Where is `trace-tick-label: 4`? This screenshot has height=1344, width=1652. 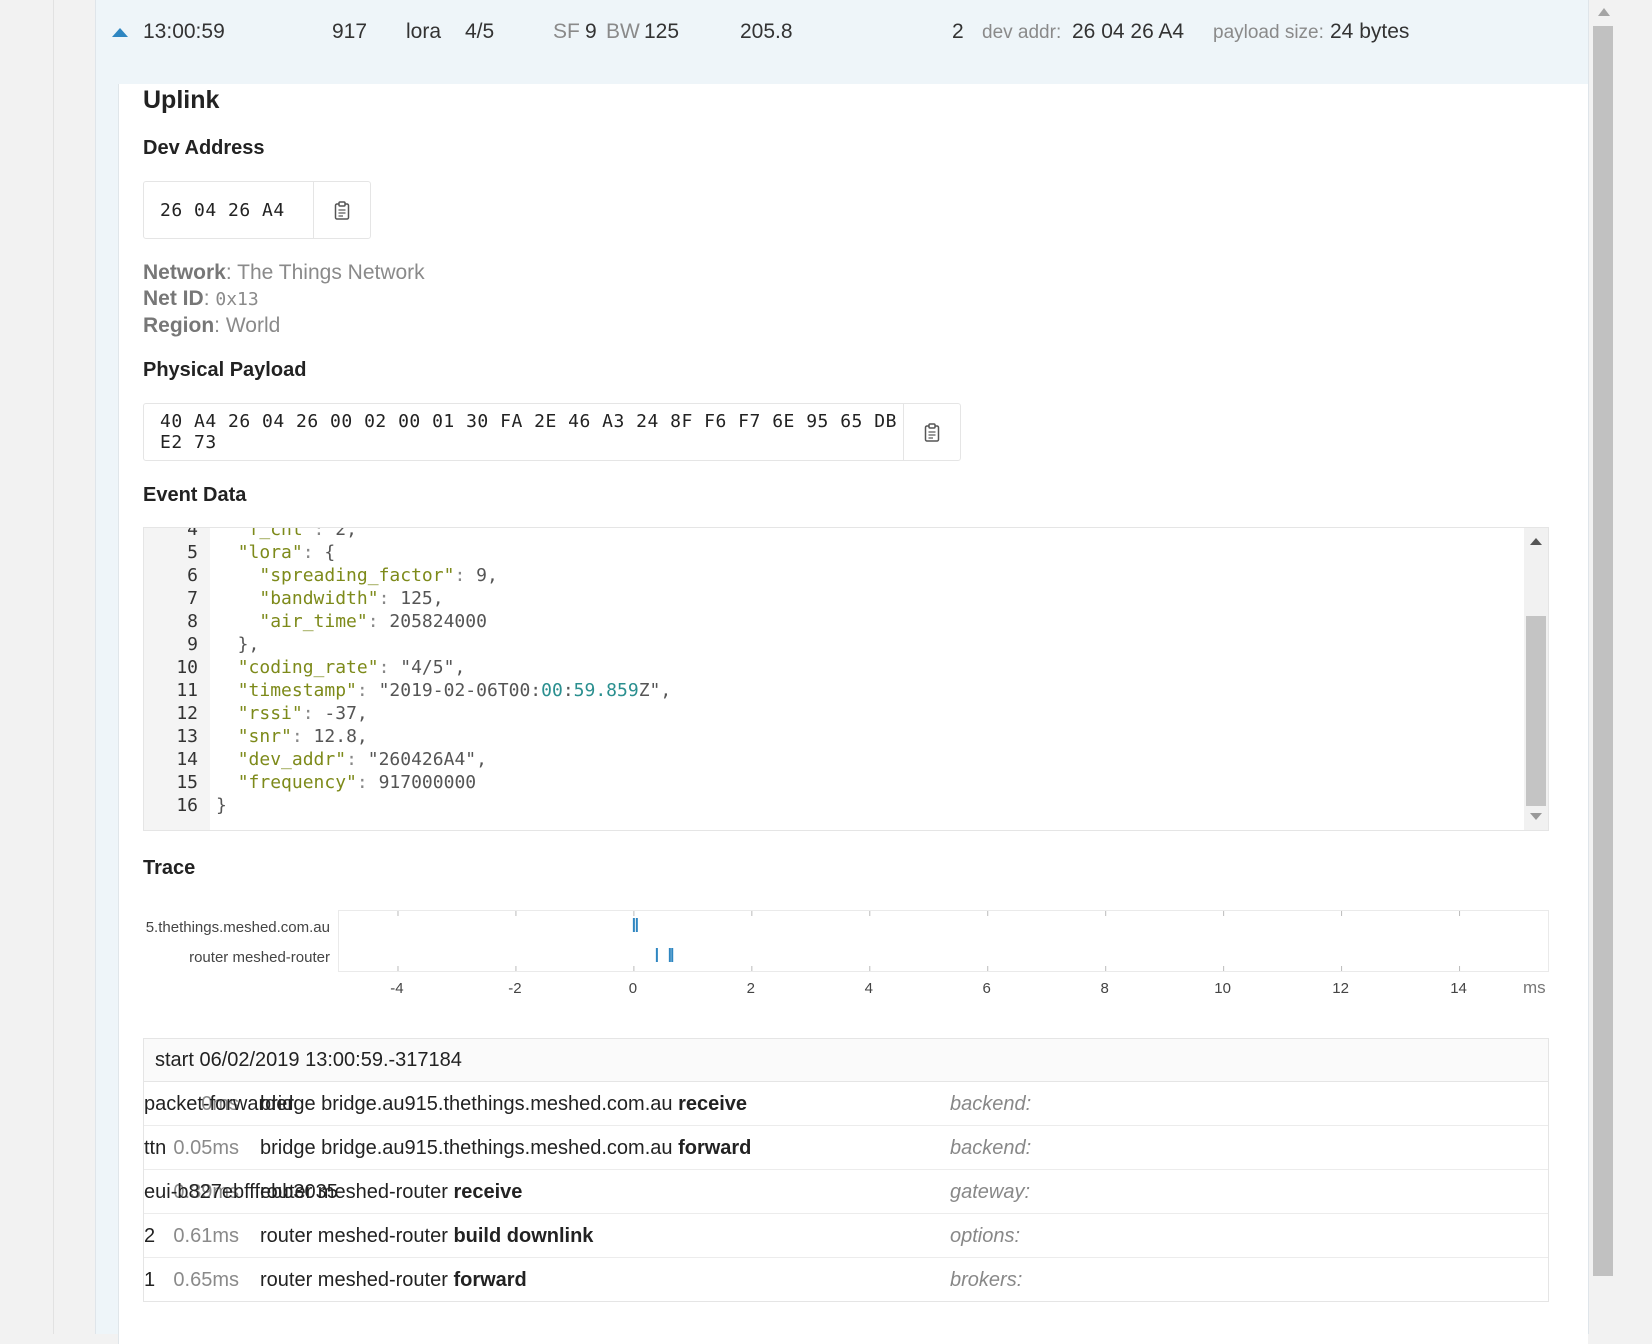 trace-tick-label: 4 is located at coordinates (868, 988).